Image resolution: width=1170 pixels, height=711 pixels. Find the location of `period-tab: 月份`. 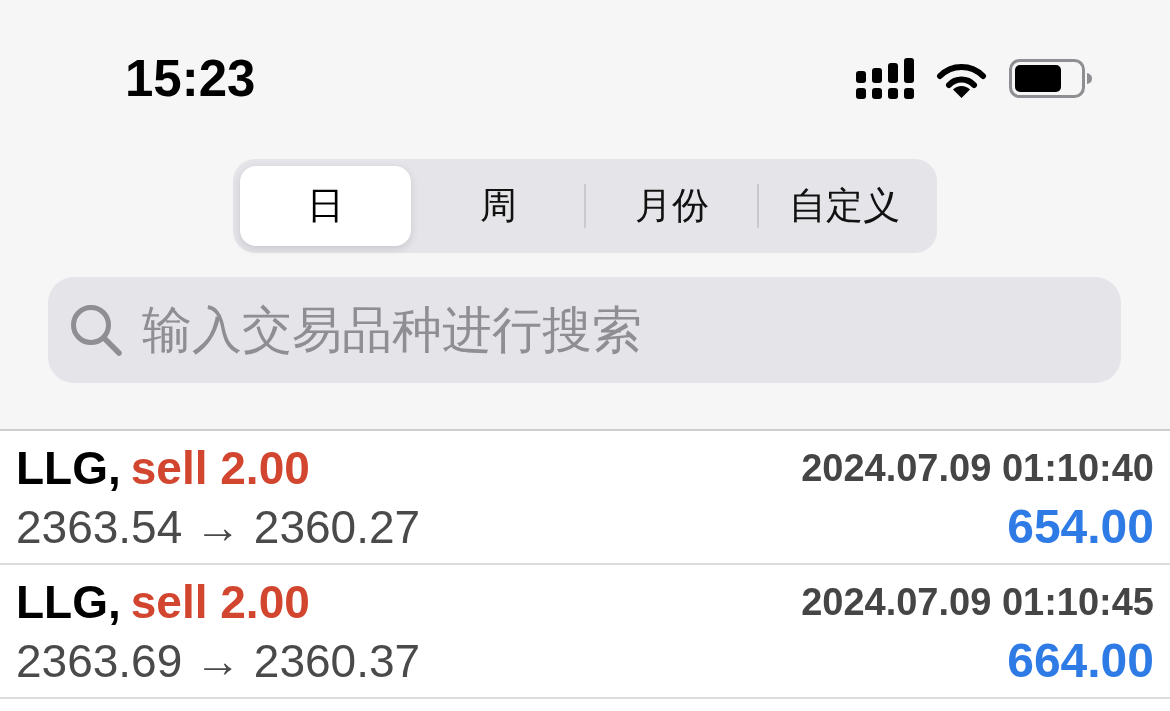

period-tab: 月份 is located at coordinates (671, 206).